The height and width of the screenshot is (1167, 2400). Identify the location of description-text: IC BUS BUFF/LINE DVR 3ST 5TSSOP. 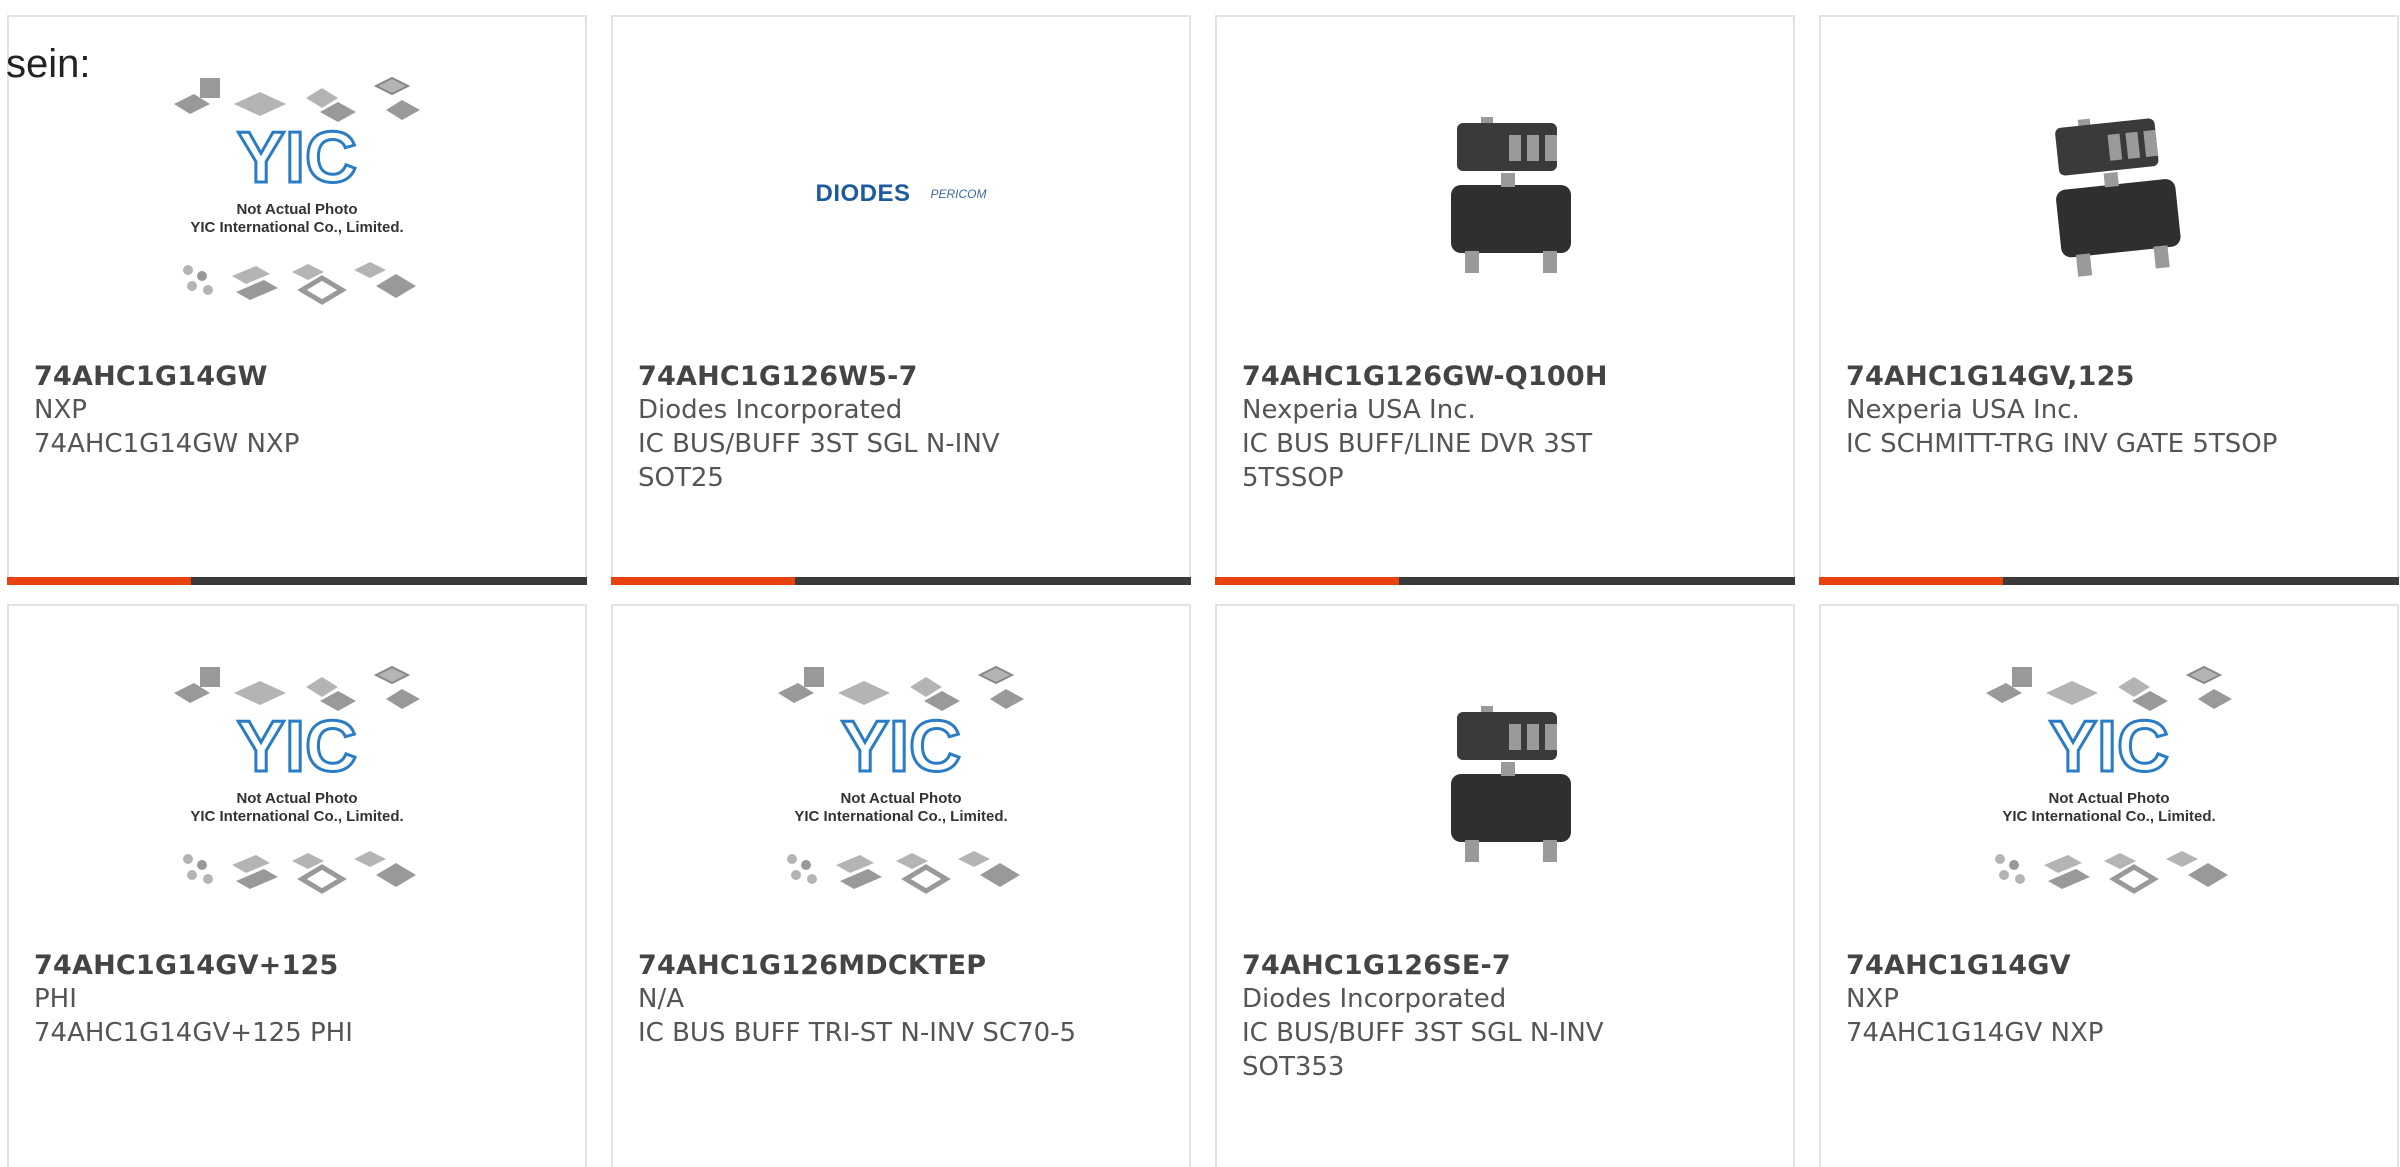
(1417, 461).